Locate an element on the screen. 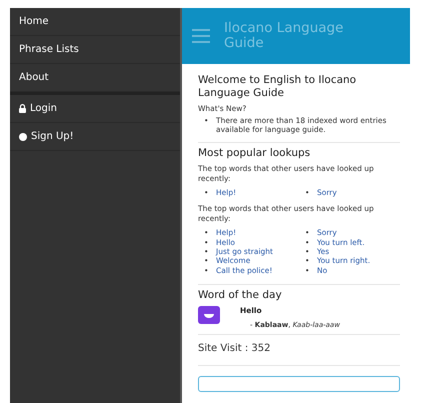  section-title: Most popular lookups is located at coordinates (255, 153).